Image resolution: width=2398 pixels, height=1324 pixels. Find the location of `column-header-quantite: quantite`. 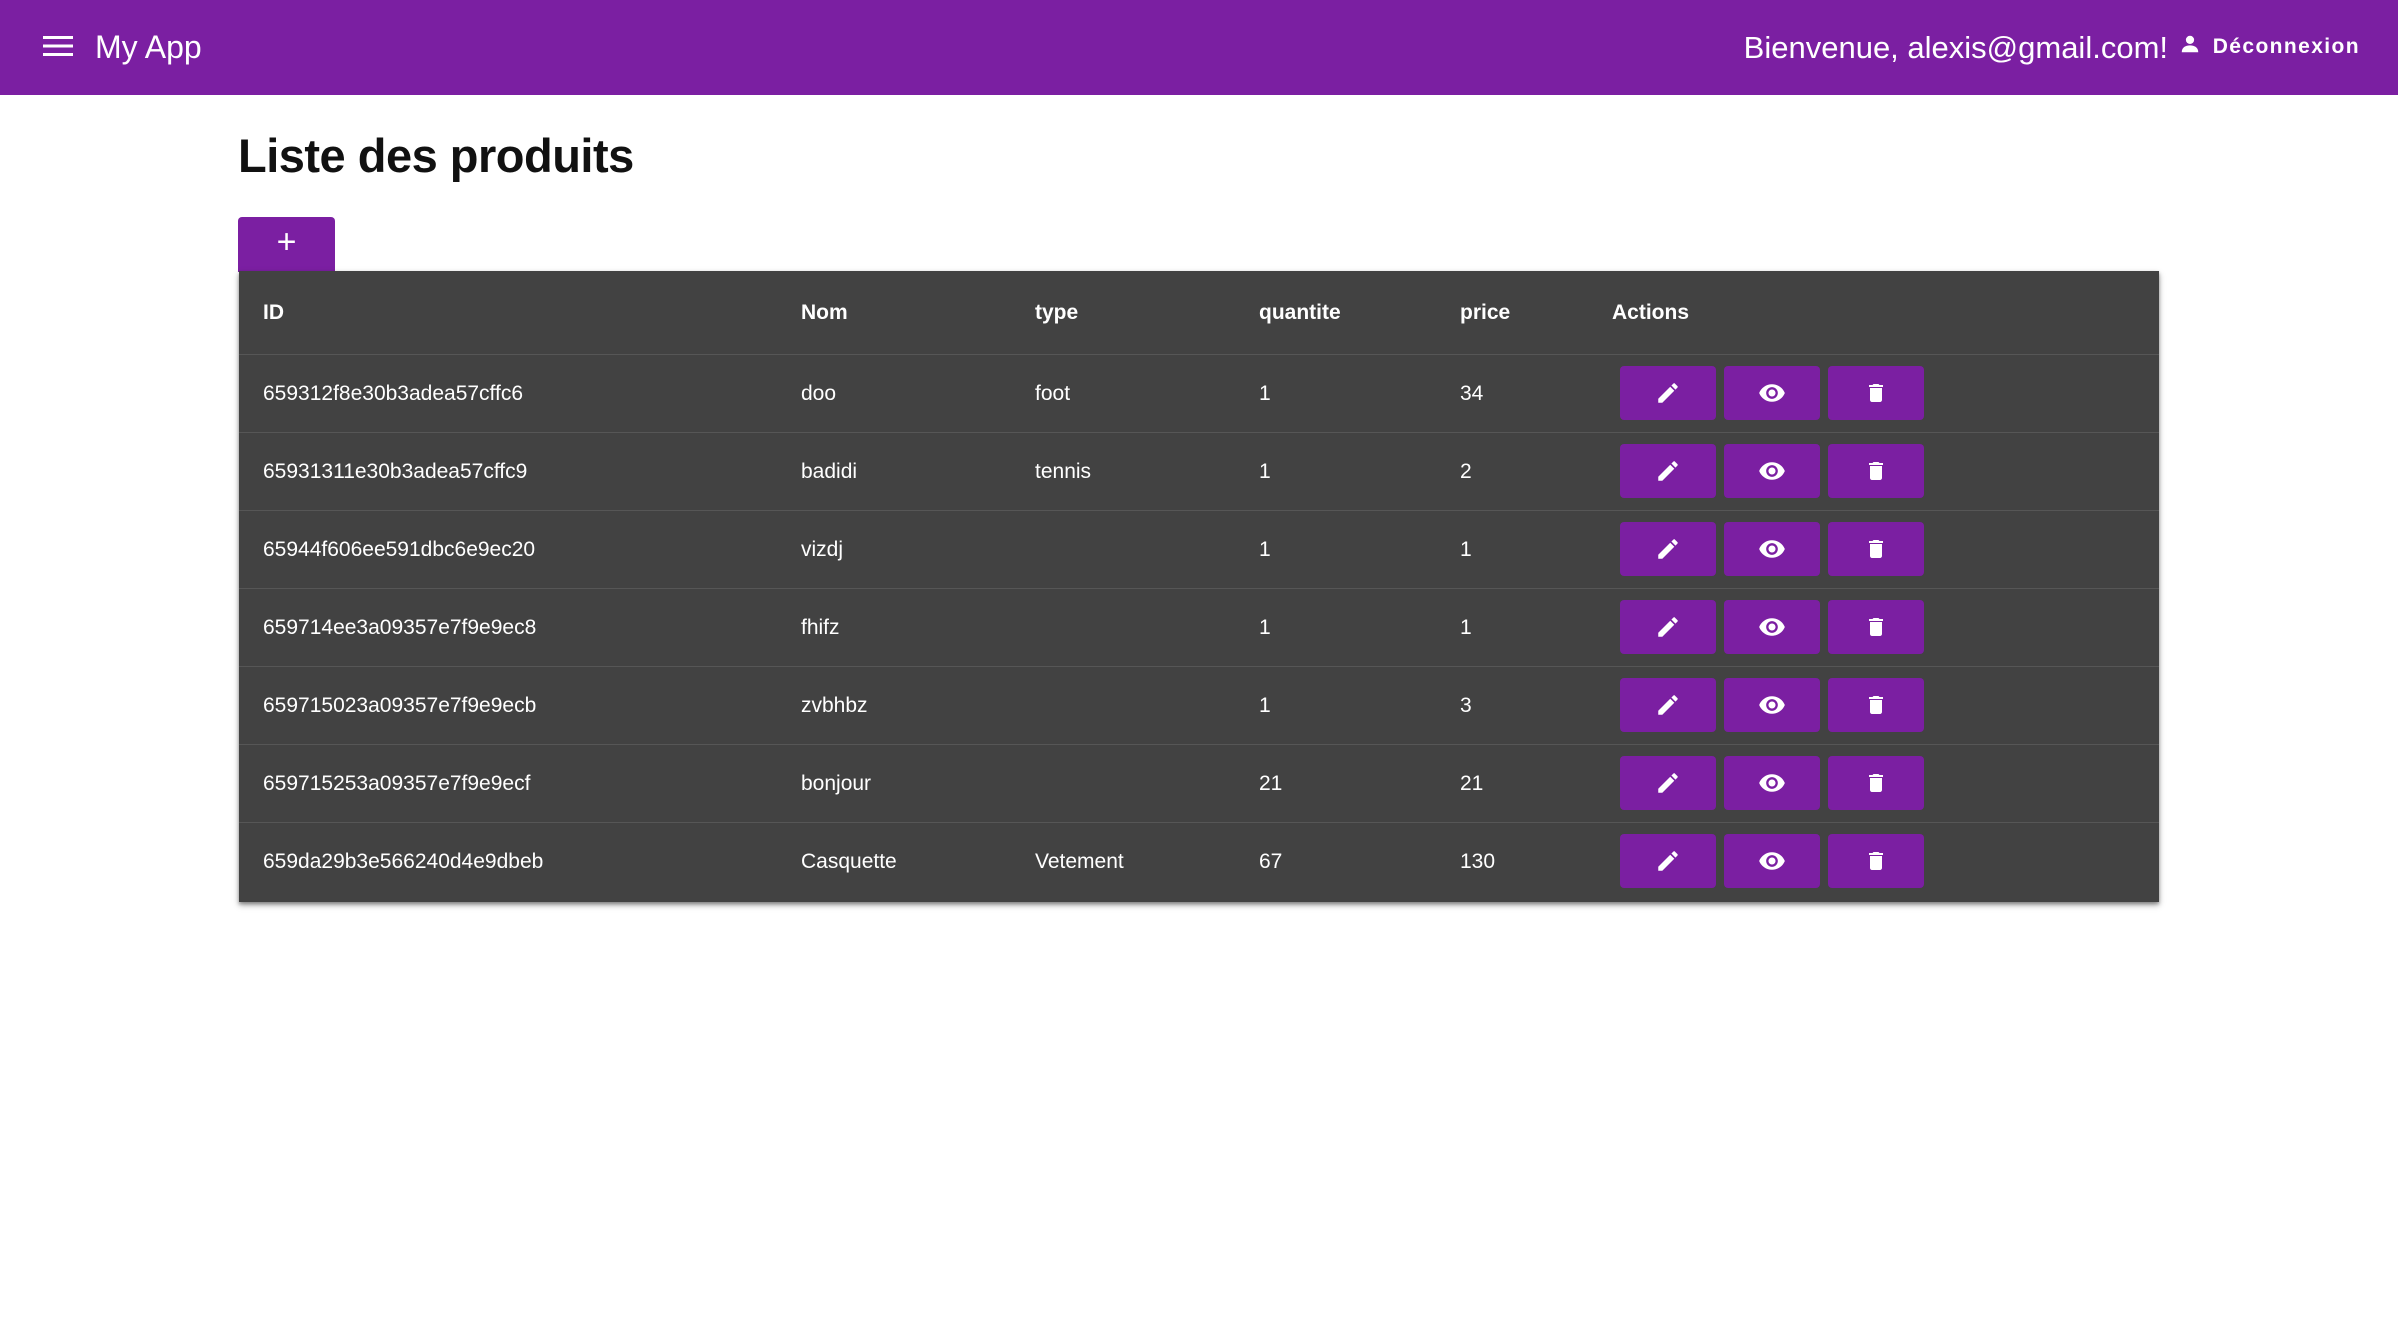

column-header-quantite: quantite is located at coordinates (1300, 312).